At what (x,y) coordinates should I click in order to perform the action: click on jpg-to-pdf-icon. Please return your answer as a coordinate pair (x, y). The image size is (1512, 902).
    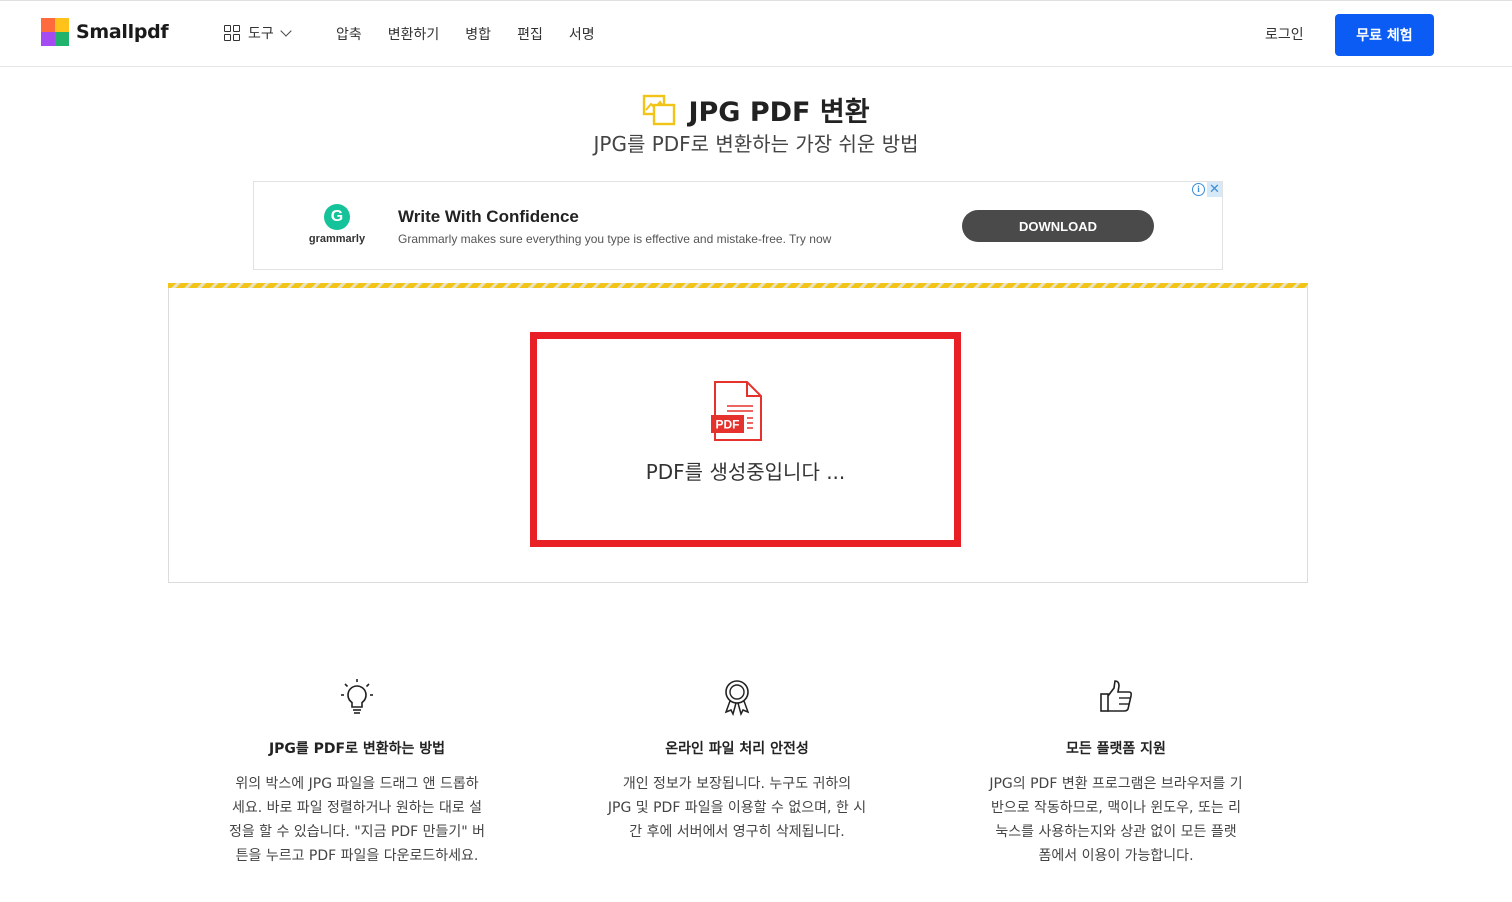
    Looking at the image, I should click on (659, 109).